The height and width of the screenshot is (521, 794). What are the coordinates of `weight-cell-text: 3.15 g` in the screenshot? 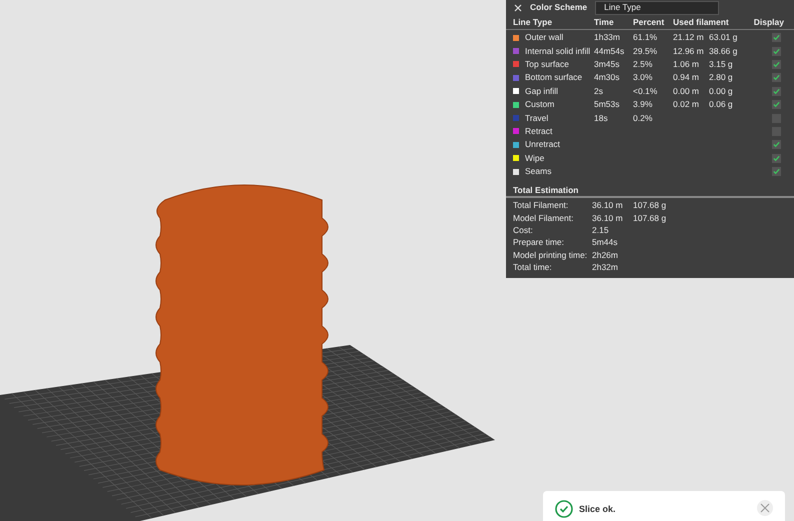 It's located at (721, 64).